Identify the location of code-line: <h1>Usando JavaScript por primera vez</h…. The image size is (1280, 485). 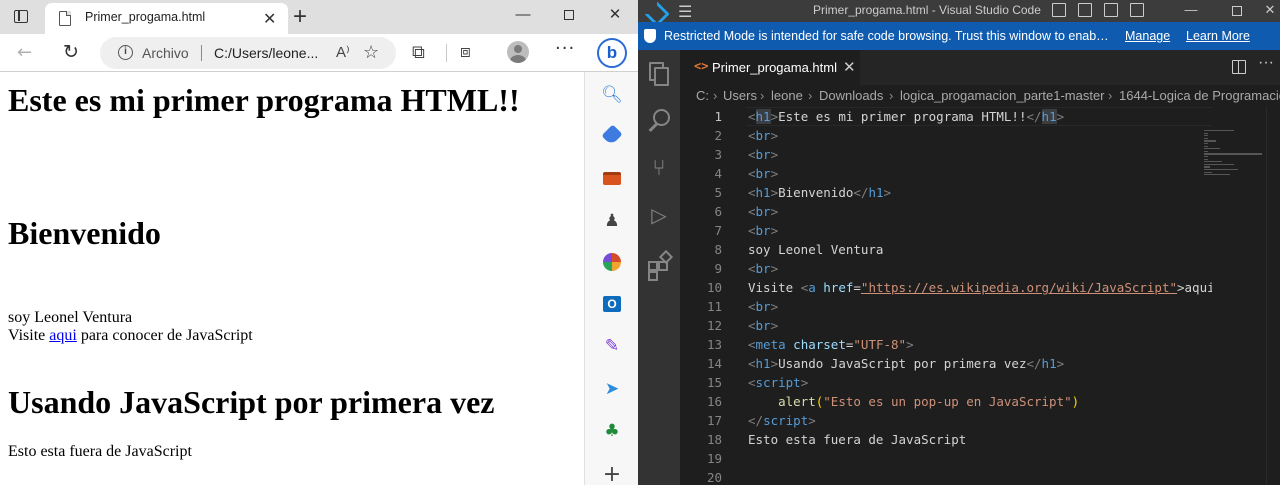
(906, 363).